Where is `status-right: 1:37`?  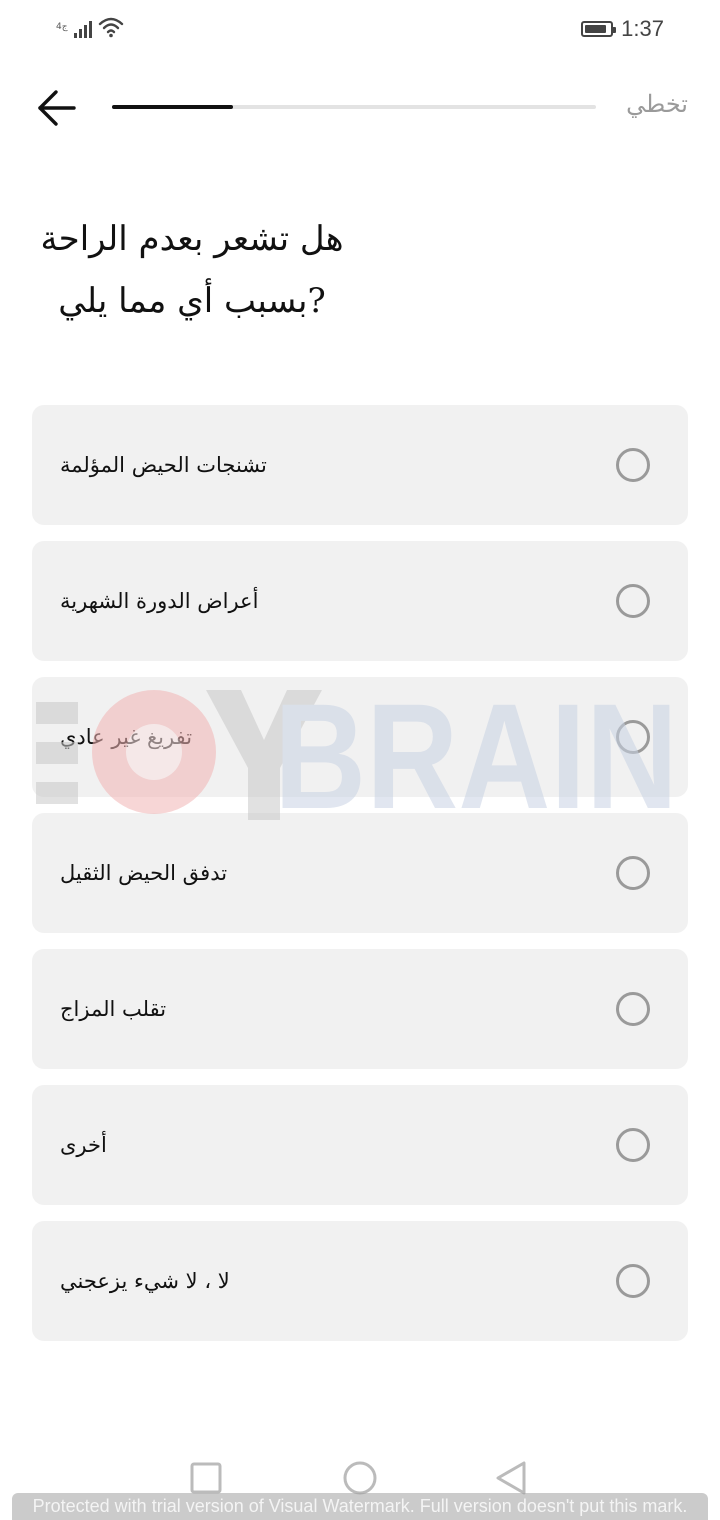 status-right: 1:37 is located at coordinates (622, 29).